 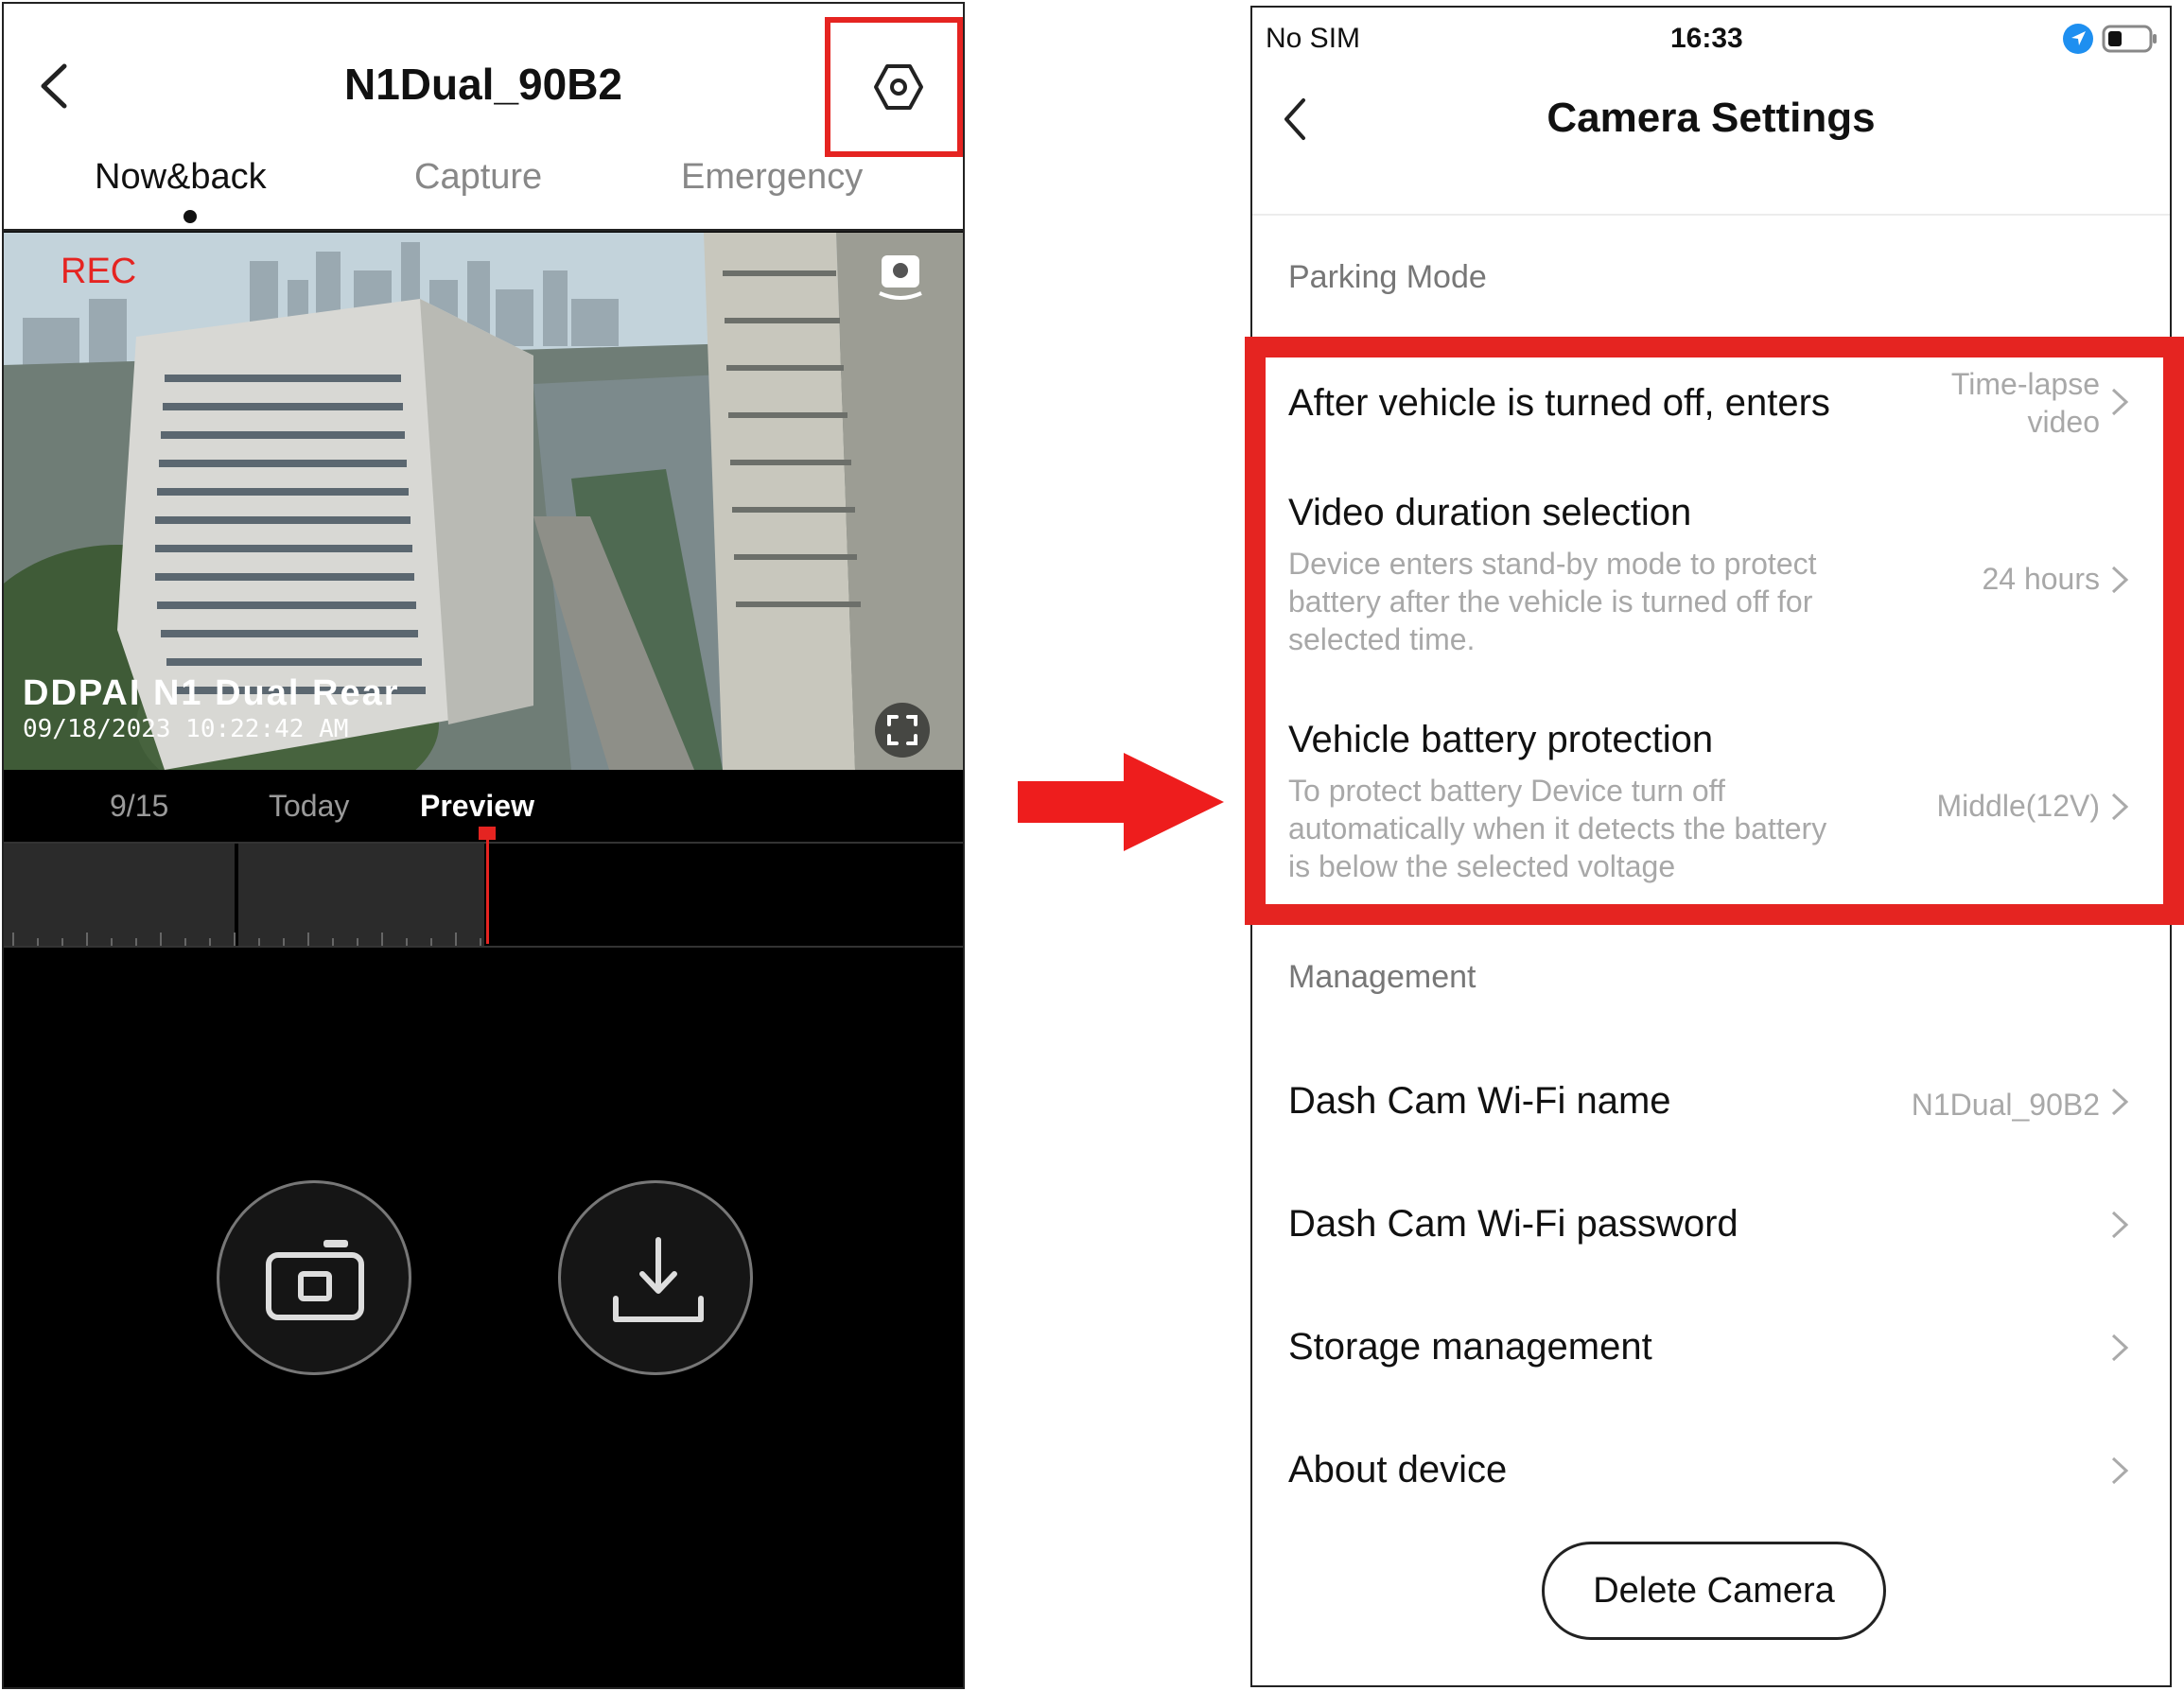 What do you see at coordinates (1714, 631) in the screenshot?
I see `parking-mode-highlight-box` at bounding box center [1714, 631].